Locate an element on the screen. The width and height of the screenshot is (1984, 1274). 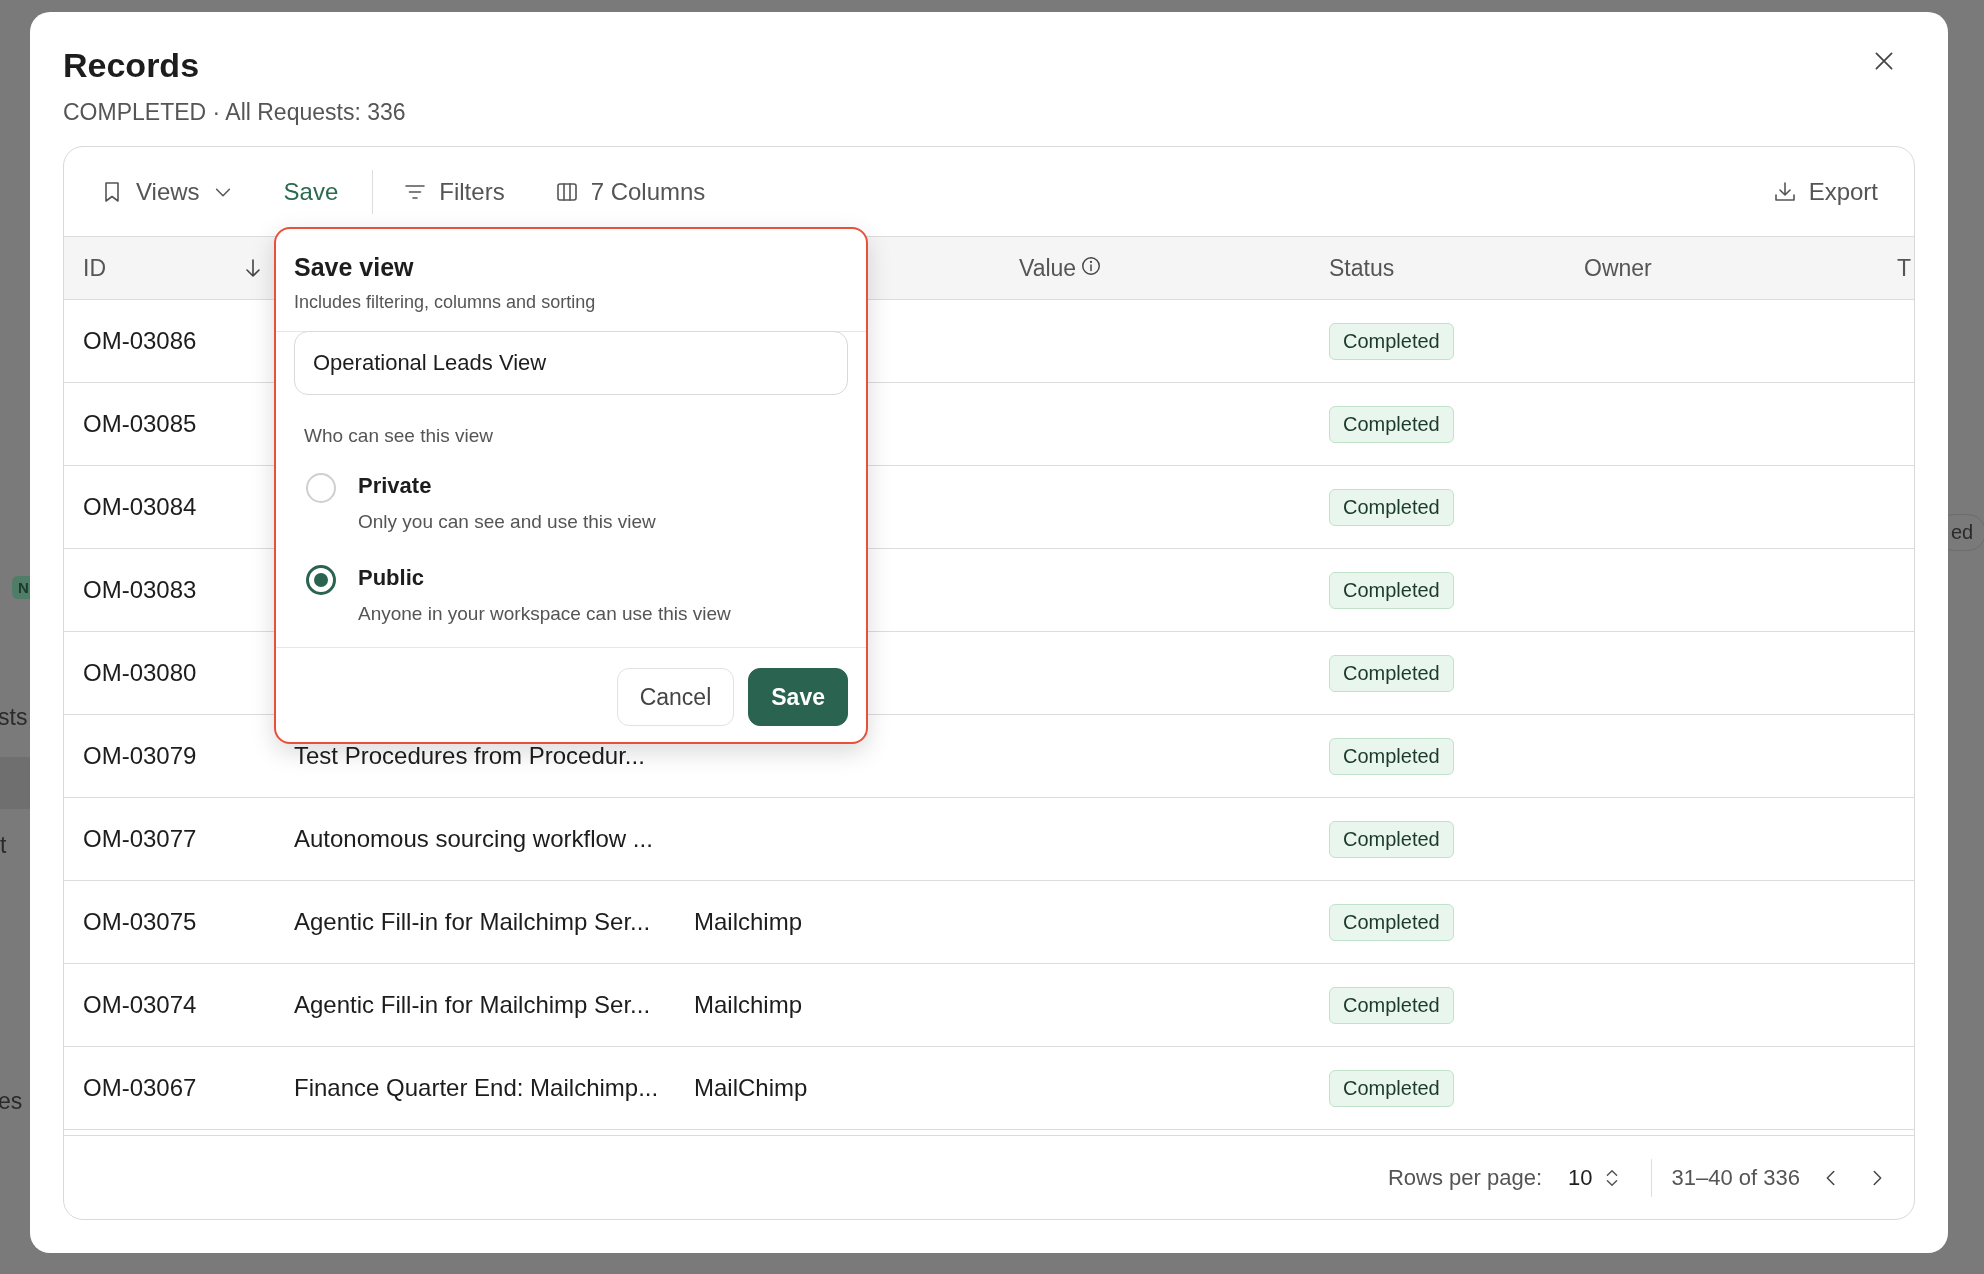
table-cell: OM-03085 is located at coordinates (140, 424).